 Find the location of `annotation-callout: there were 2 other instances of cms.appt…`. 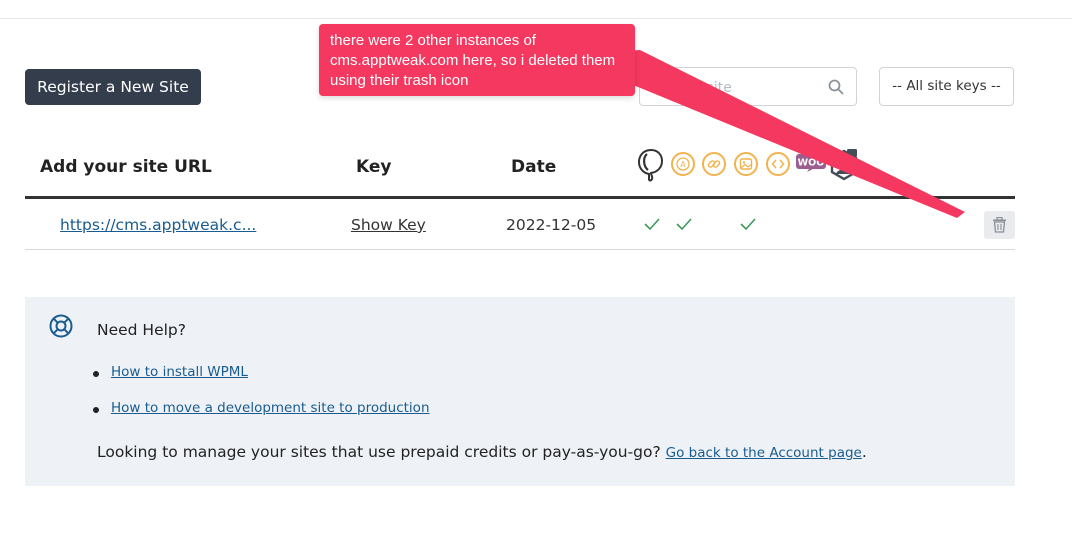

annotation-callout: there were 2 other instances of cms.appt… is located at coordinates (477, 60).